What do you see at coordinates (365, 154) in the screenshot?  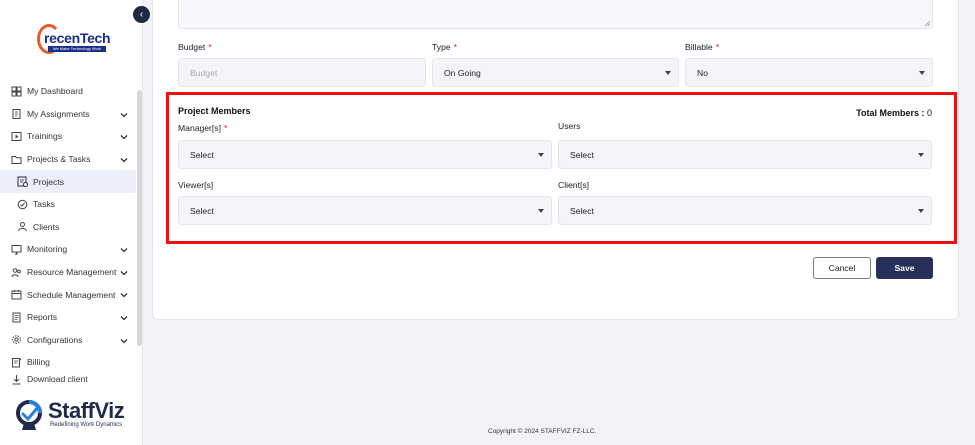 I see `managers-select: Select` at bounding box center [365, 154].